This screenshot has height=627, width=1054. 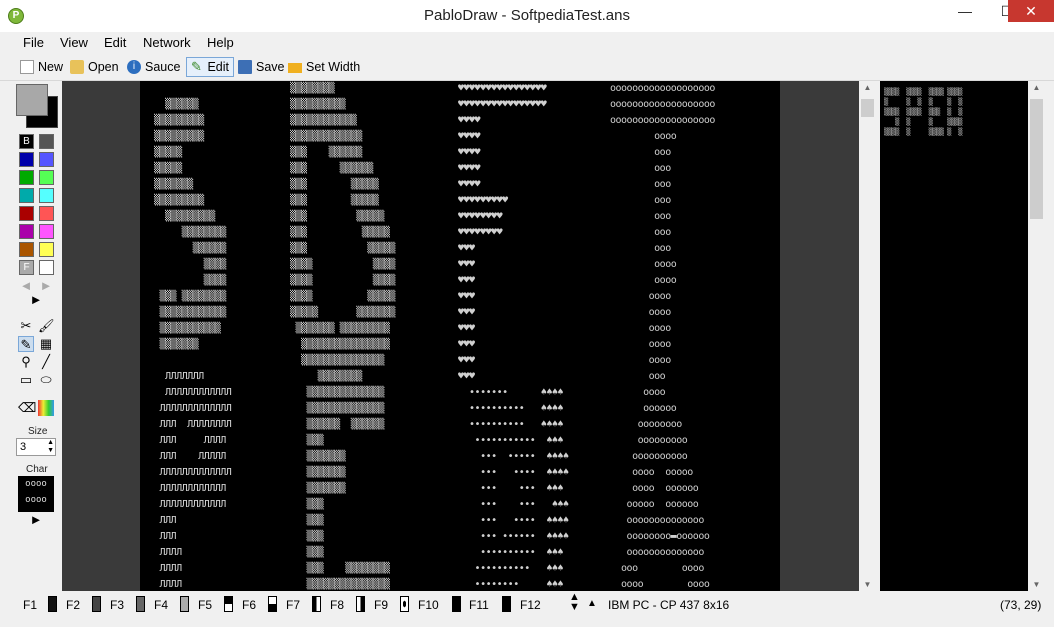 I want to click on new-button: New, so click(x=41, y=67).